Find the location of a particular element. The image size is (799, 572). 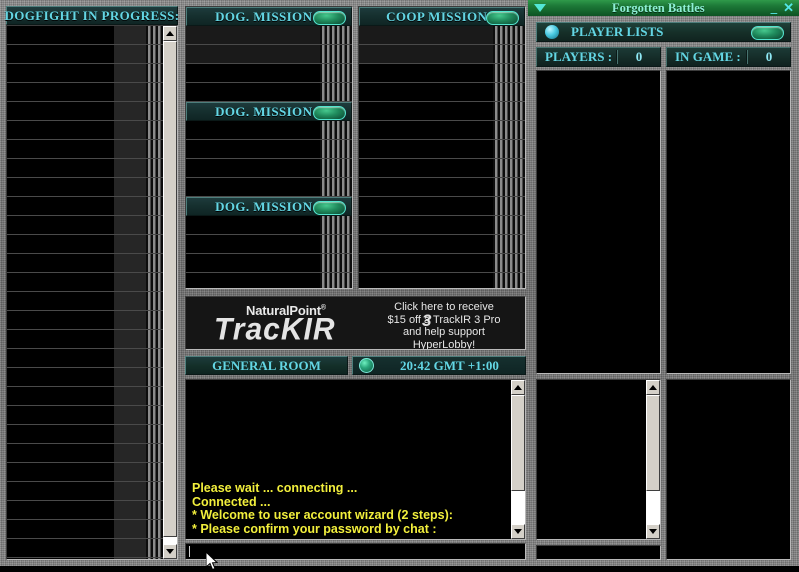

chat-scroll-down-button is located at coordinates (518, 531).